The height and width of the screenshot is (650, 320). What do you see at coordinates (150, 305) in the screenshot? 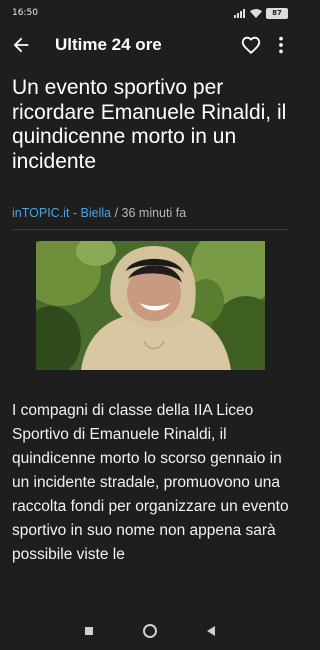
I see `article-photo` at bounding box center [150, 305].